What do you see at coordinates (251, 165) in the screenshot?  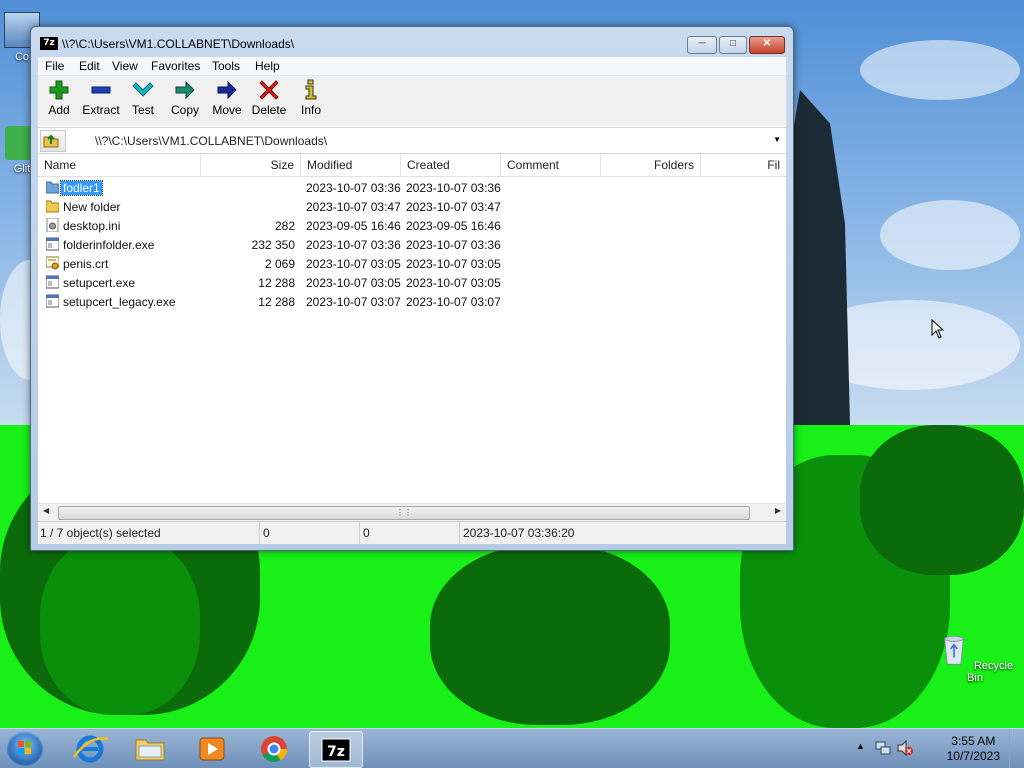 I see `column-size: Size` at bounding box center [251, 165].